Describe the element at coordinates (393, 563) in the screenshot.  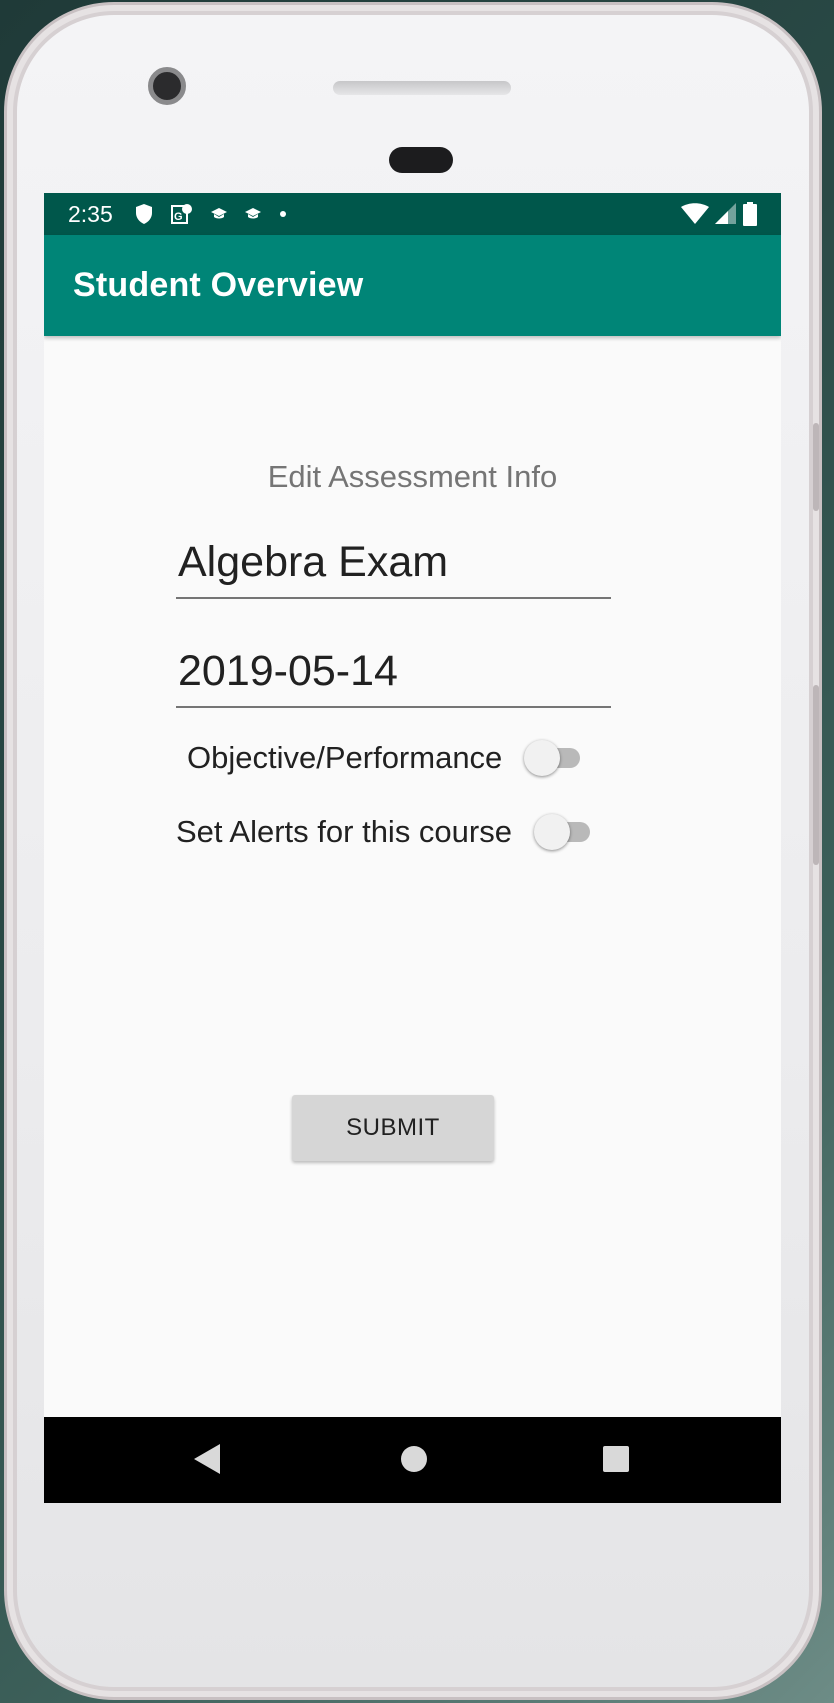
I see `assessment-name-input: Algebra Exam` at that location.